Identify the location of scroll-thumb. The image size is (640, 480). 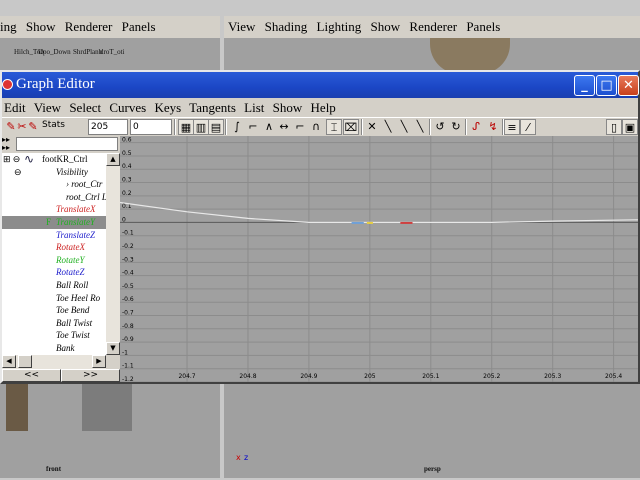
(25, 361).